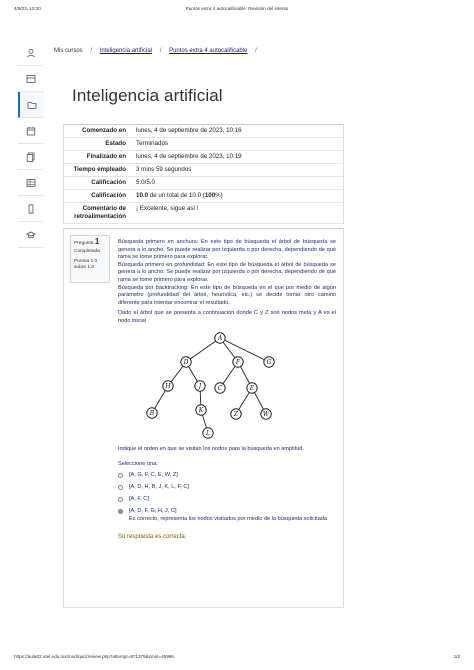 Image resolution: width=474 pixels, height=670 pixels. Describe the element at coordinates (68, 51) in the screenshot. I see `breadcrumb-mis-cursos: Mis cursos` at that location.